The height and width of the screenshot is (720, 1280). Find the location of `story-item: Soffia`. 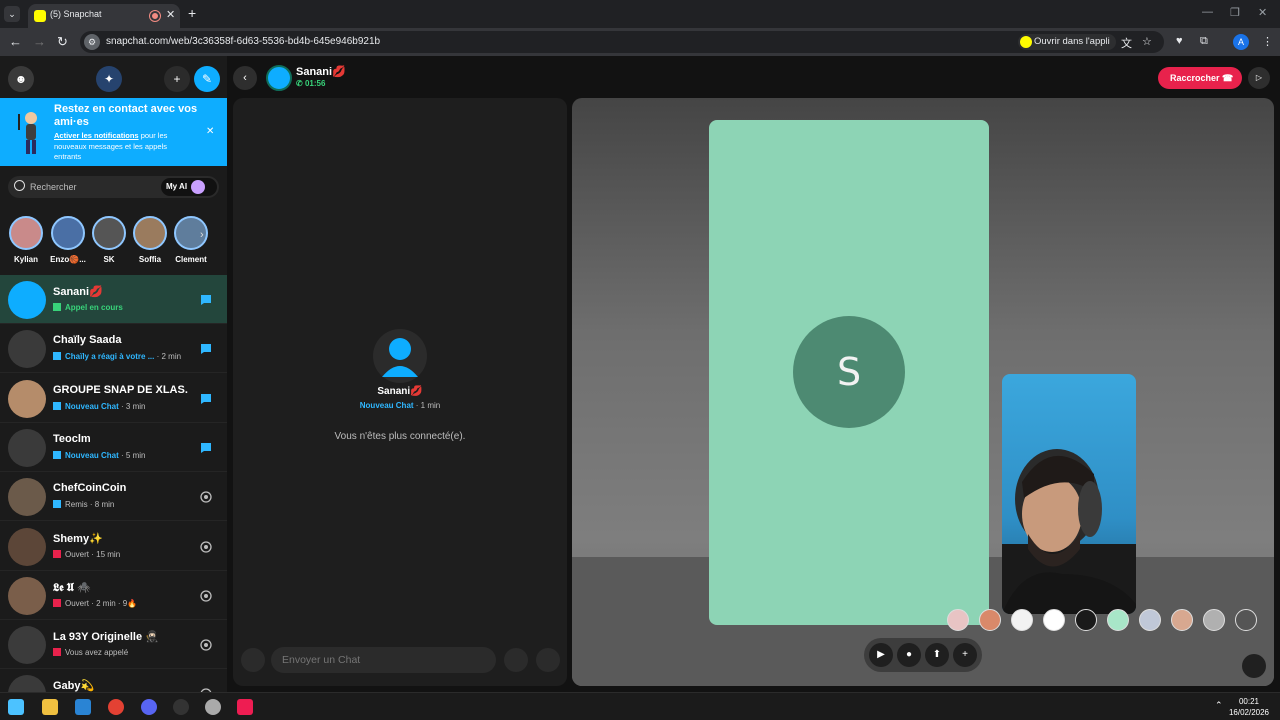

story-item: Soffia is located at coordinates (150, 240).